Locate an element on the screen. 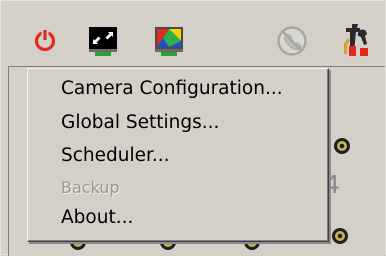 Image resolution: width=386 pixels, height=256 pixels. menu-item-backup: Backup is located at coordinates (90, 187).